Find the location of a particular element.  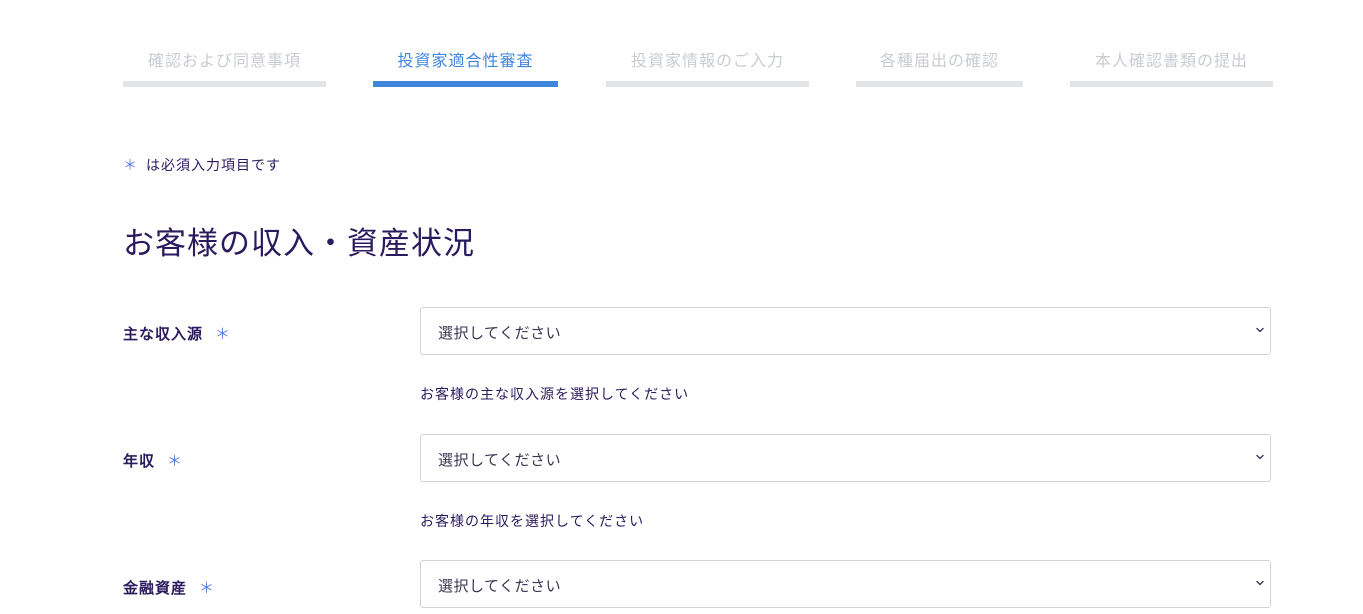

annual-income-select: 選択してください is located at coordinates (845, 458).